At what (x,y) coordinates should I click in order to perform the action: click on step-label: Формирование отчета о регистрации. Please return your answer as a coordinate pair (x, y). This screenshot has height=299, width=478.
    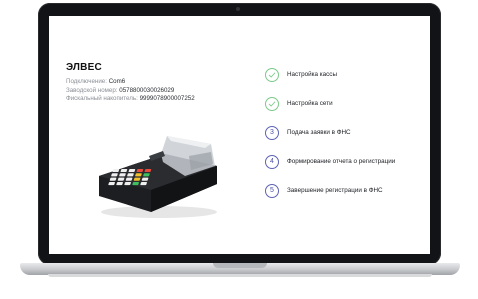
    Looking at the image, I should click on (341, 161).